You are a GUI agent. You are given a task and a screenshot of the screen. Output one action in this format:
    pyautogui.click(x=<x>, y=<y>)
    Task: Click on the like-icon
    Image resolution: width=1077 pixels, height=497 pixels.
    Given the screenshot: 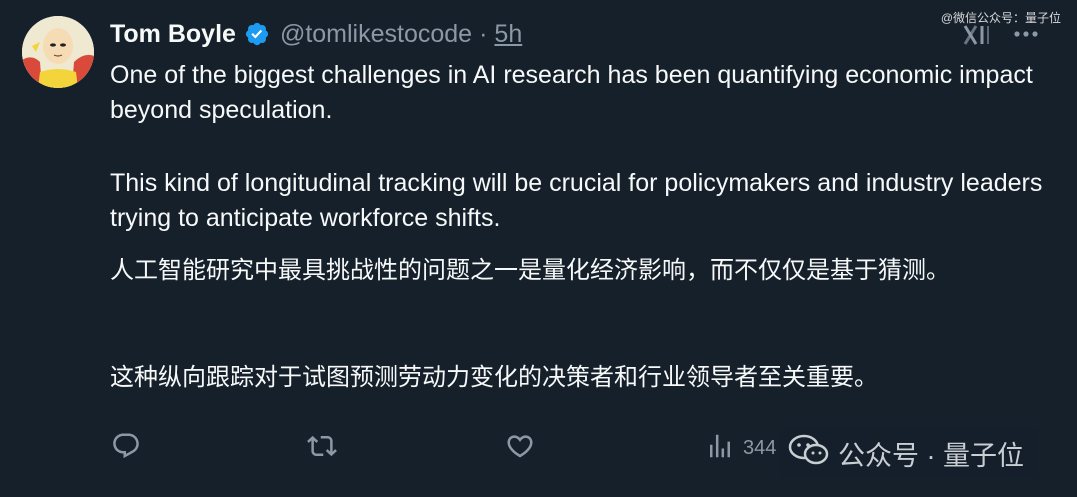 What is the action you would take?
    pyautogui.click(x=520, y=448)
    